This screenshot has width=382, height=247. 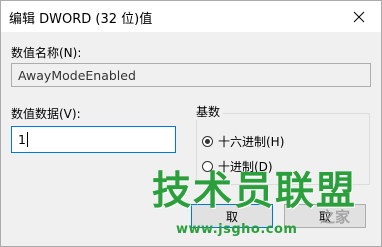 I want to click on ok-button: 取, so click(x=232, y=216).